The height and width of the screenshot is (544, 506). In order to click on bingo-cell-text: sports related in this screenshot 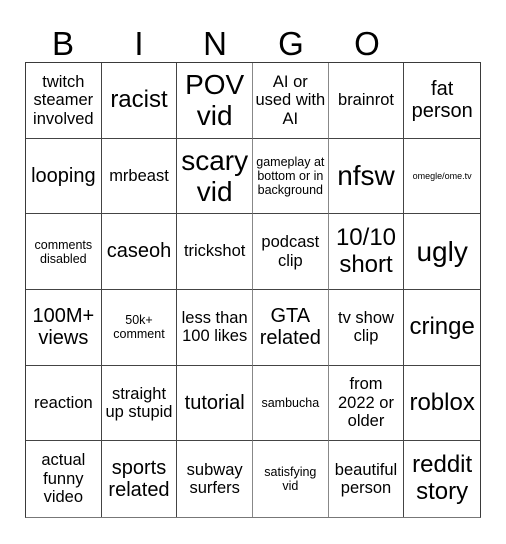, I will do `click(139, 479)`.